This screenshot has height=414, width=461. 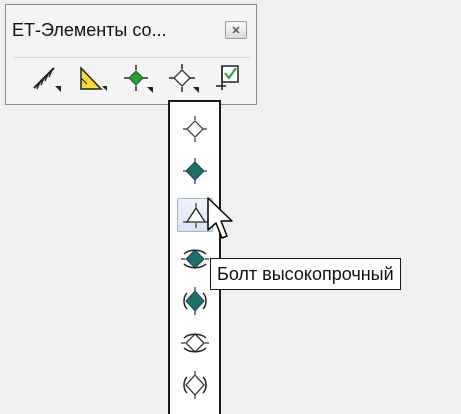 I want to click on flyout-item-bolt-filled, so click(x=195, y=301).